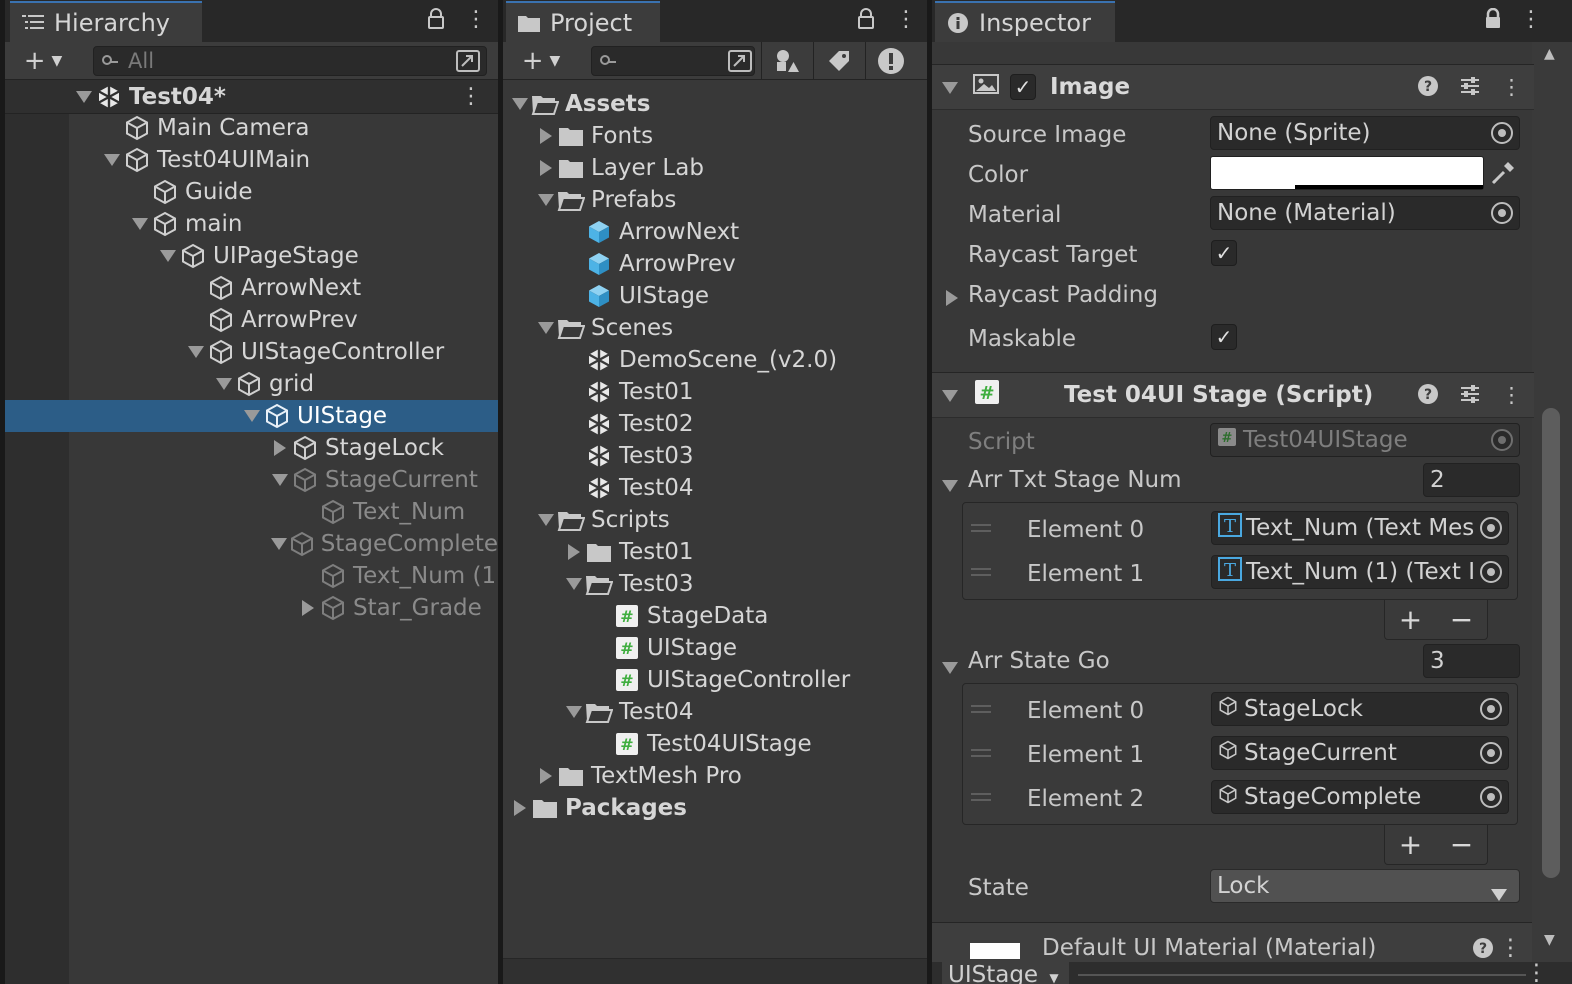 Image resolution: width=1572 pixels, height=984 pixels. Describe the element at coordinates (715, 232) in the screenshot. I see `project-item: ArrowNext` at that location.